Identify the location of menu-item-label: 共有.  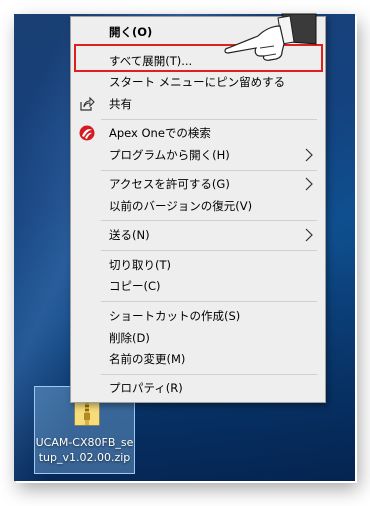
(120, 104).